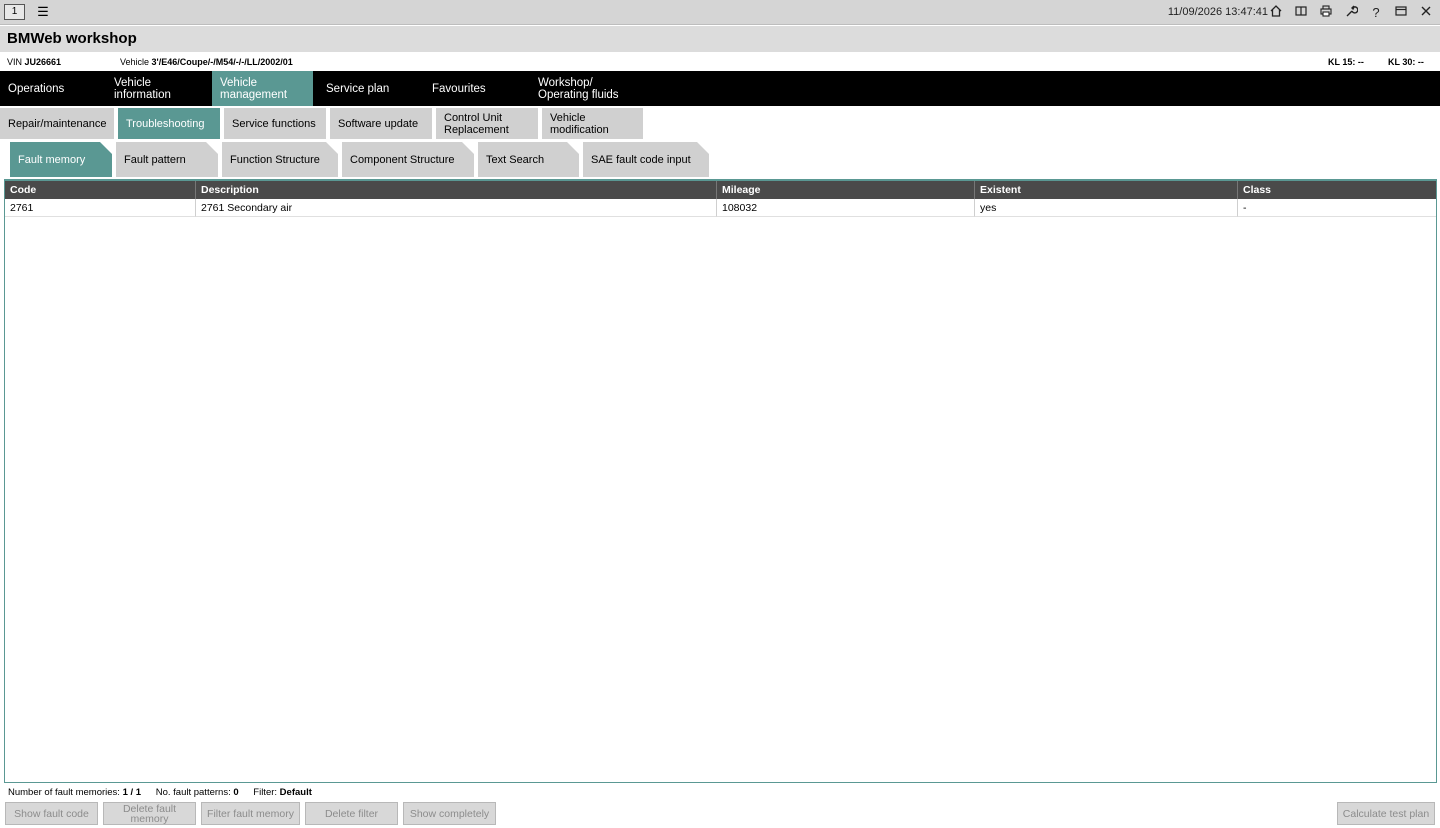 Image resolution: width=1440 pixels, height=828 pixels. Describe the element at coordinates (408, 159) in the screenshot. I see `tab-component-structure: Component Structure` at that location.